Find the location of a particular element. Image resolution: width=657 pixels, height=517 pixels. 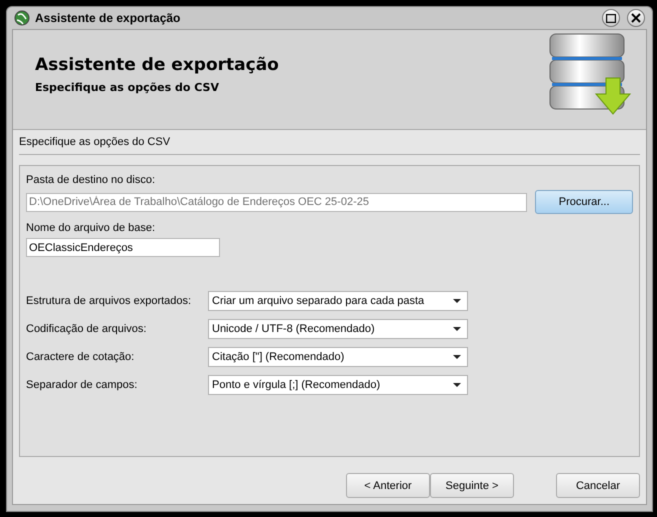

cancel-button: Cancelar is located at coordinates (598, 485).